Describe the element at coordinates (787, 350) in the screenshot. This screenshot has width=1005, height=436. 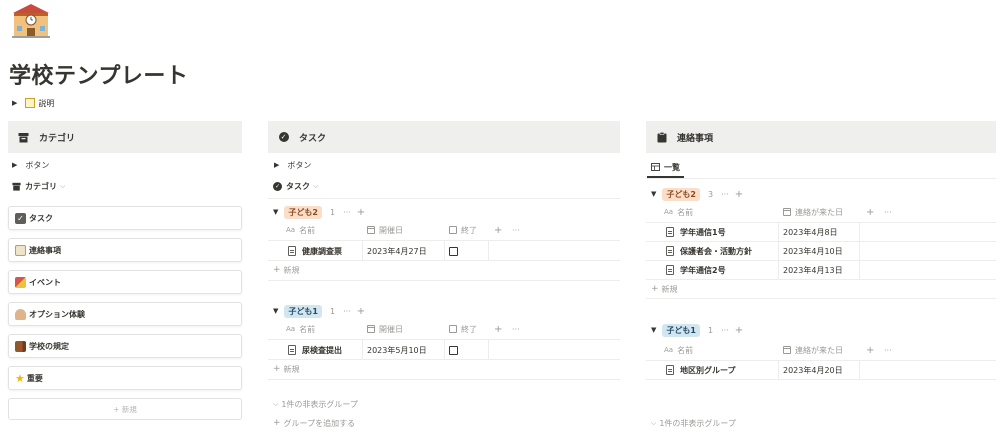
I see `calendar-icon` at that location.